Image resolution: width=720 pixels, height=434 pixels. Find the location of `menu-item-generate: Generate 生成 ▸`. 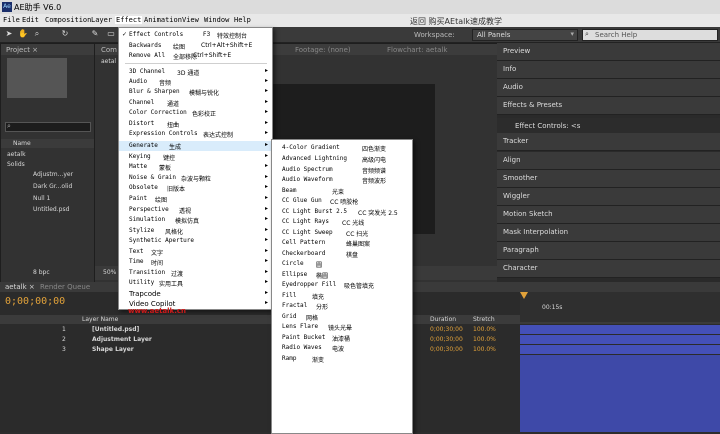

menu-item-generate: Generate 生成 ▸ is located at coordinates (195, 146).